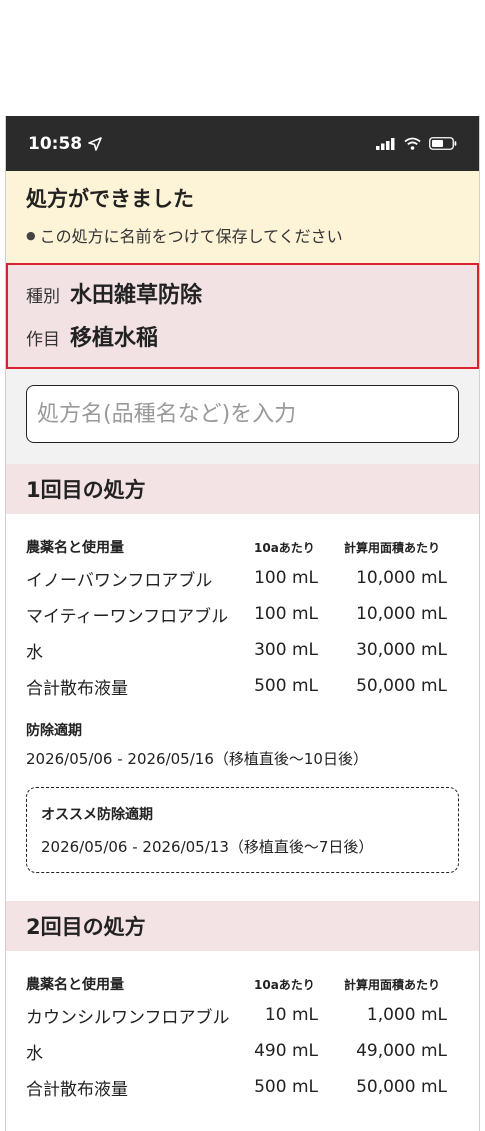 The height and width of the screenshot is (1131, 485). Describe the element at coordinates (242, 217) in the screenshot. I see `success-notice: 処方ができました ● この処方に名前をつけて保存してください` at that location.